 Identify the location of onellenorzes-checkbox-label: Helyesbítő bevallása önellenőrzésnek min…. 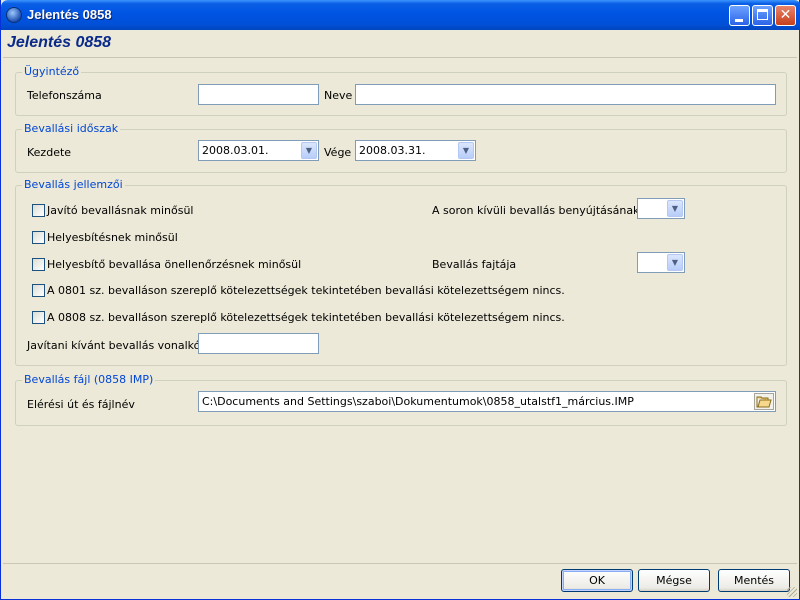
(174, 264).